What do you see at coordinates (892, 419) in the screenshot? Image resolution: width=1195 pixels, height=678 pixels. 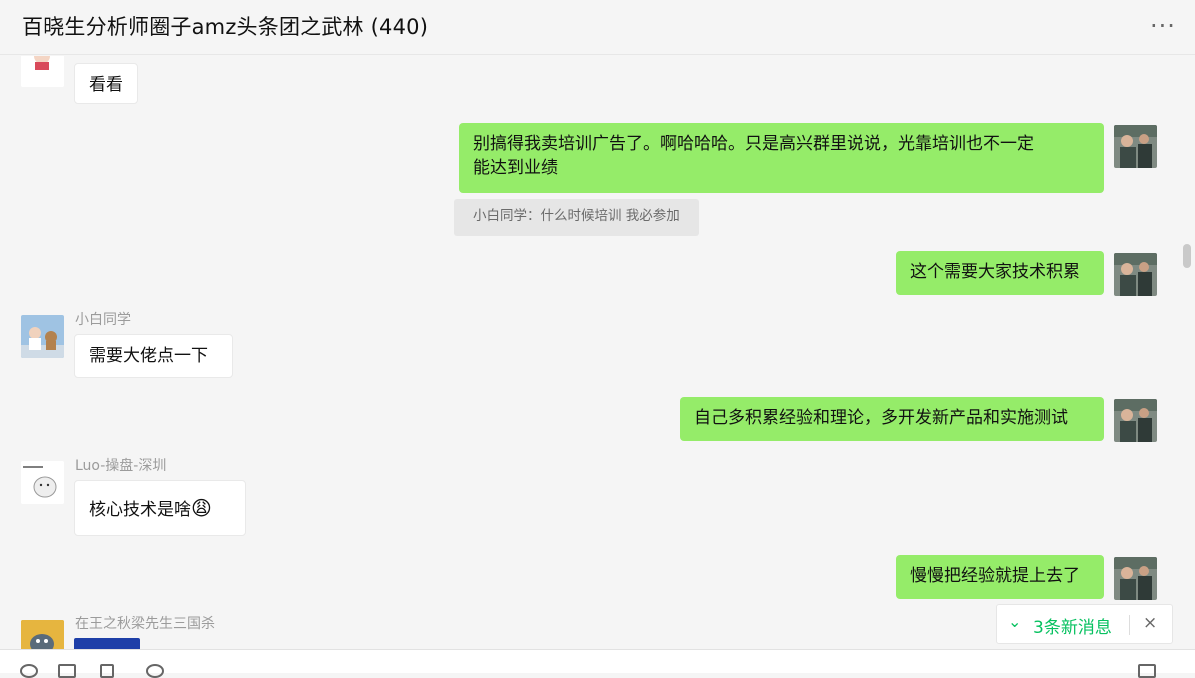 I see `message-bubble: 自己多积累经验和理论，多开发新产品和实施测试` at bounding box center [892, 419].